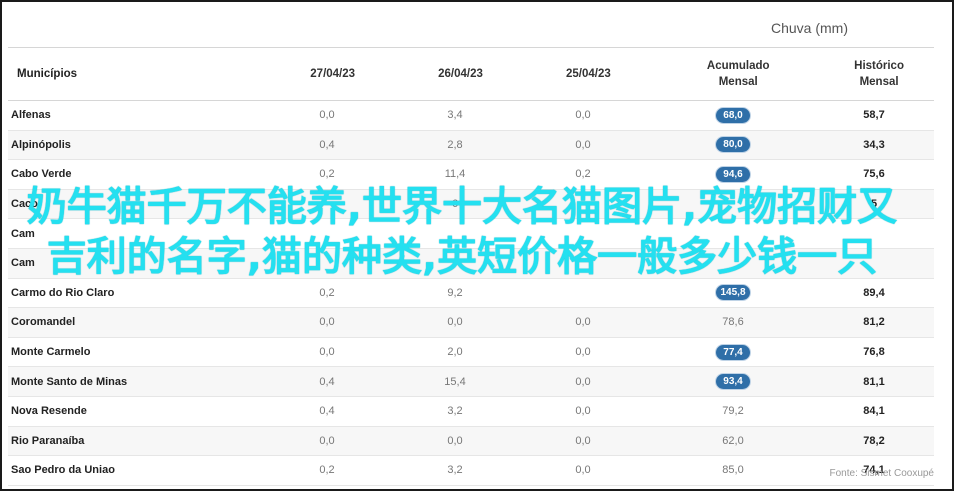 The image size is (954, 491). What do you see at coordinates (455, 174) in the screenshot?
I see `cell-26-04: 11,4` at bounding box center [455, 174].